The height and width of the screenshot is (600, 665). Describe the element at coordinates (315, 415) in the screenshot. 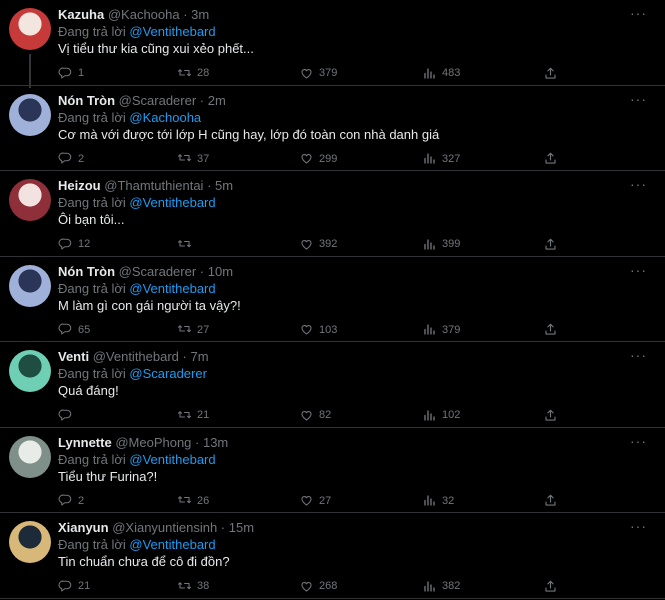

I see `like-button: 82` at that location.